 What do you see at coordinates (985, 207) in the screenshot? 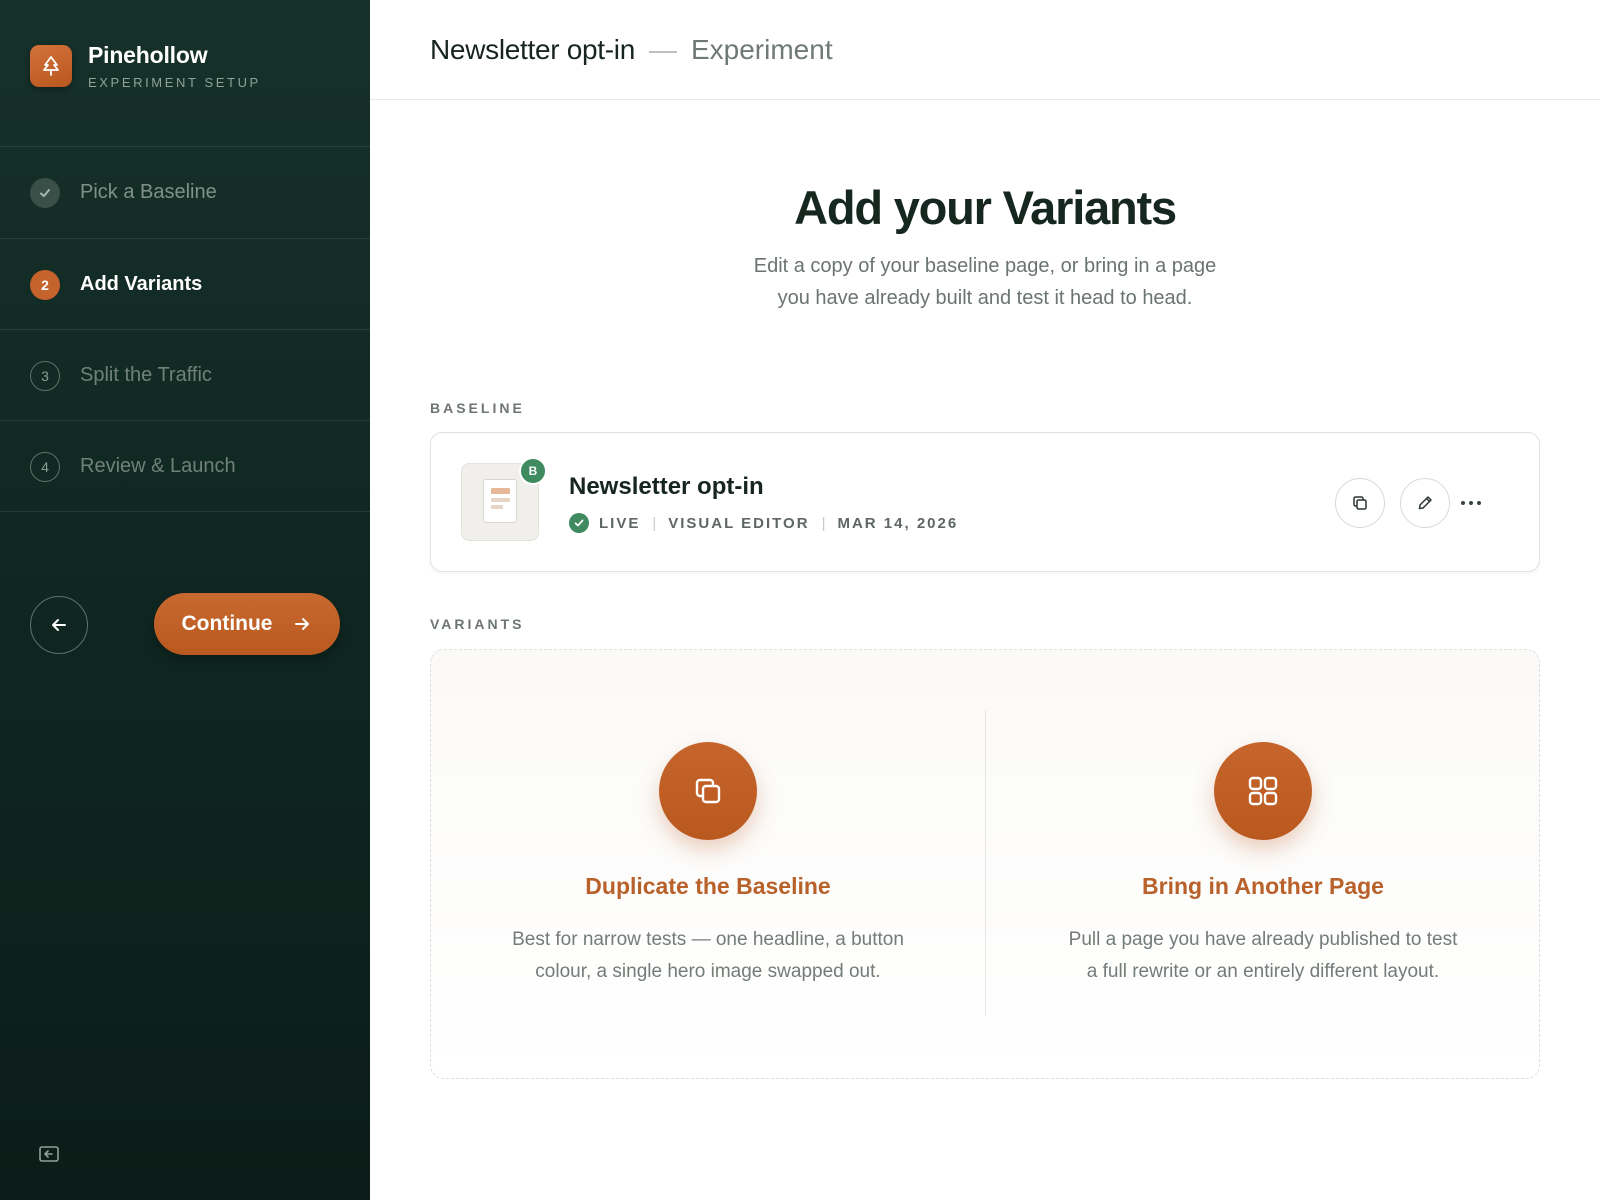
I see `hero-title: Add your Variants` at bounding box center [985, 207].